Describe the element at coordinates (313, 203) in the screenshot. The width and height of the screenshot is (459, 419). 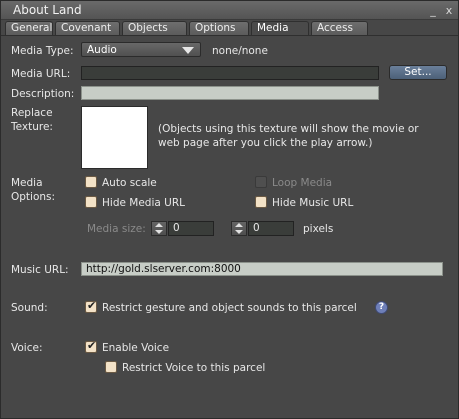
I see `hide-music-url-label: Hide Music URL` at that location.